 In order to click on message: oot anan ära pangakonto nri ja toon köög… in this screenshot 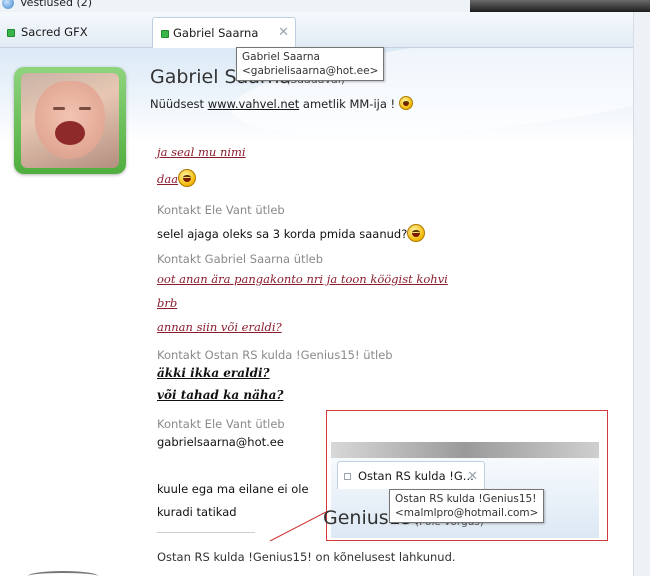, I will do `click(302, 279)`.